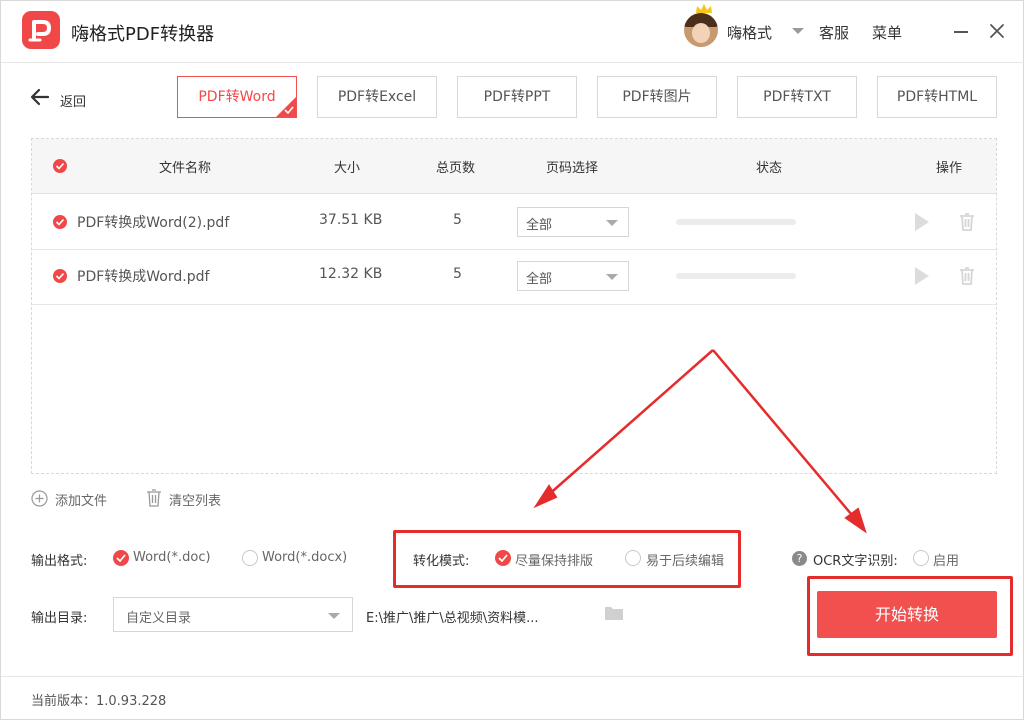  What do you see at coordinates (233, 614) in the screenshot?
I see `output-dir-select: 自定义目录` at bounding box center [233, 614].